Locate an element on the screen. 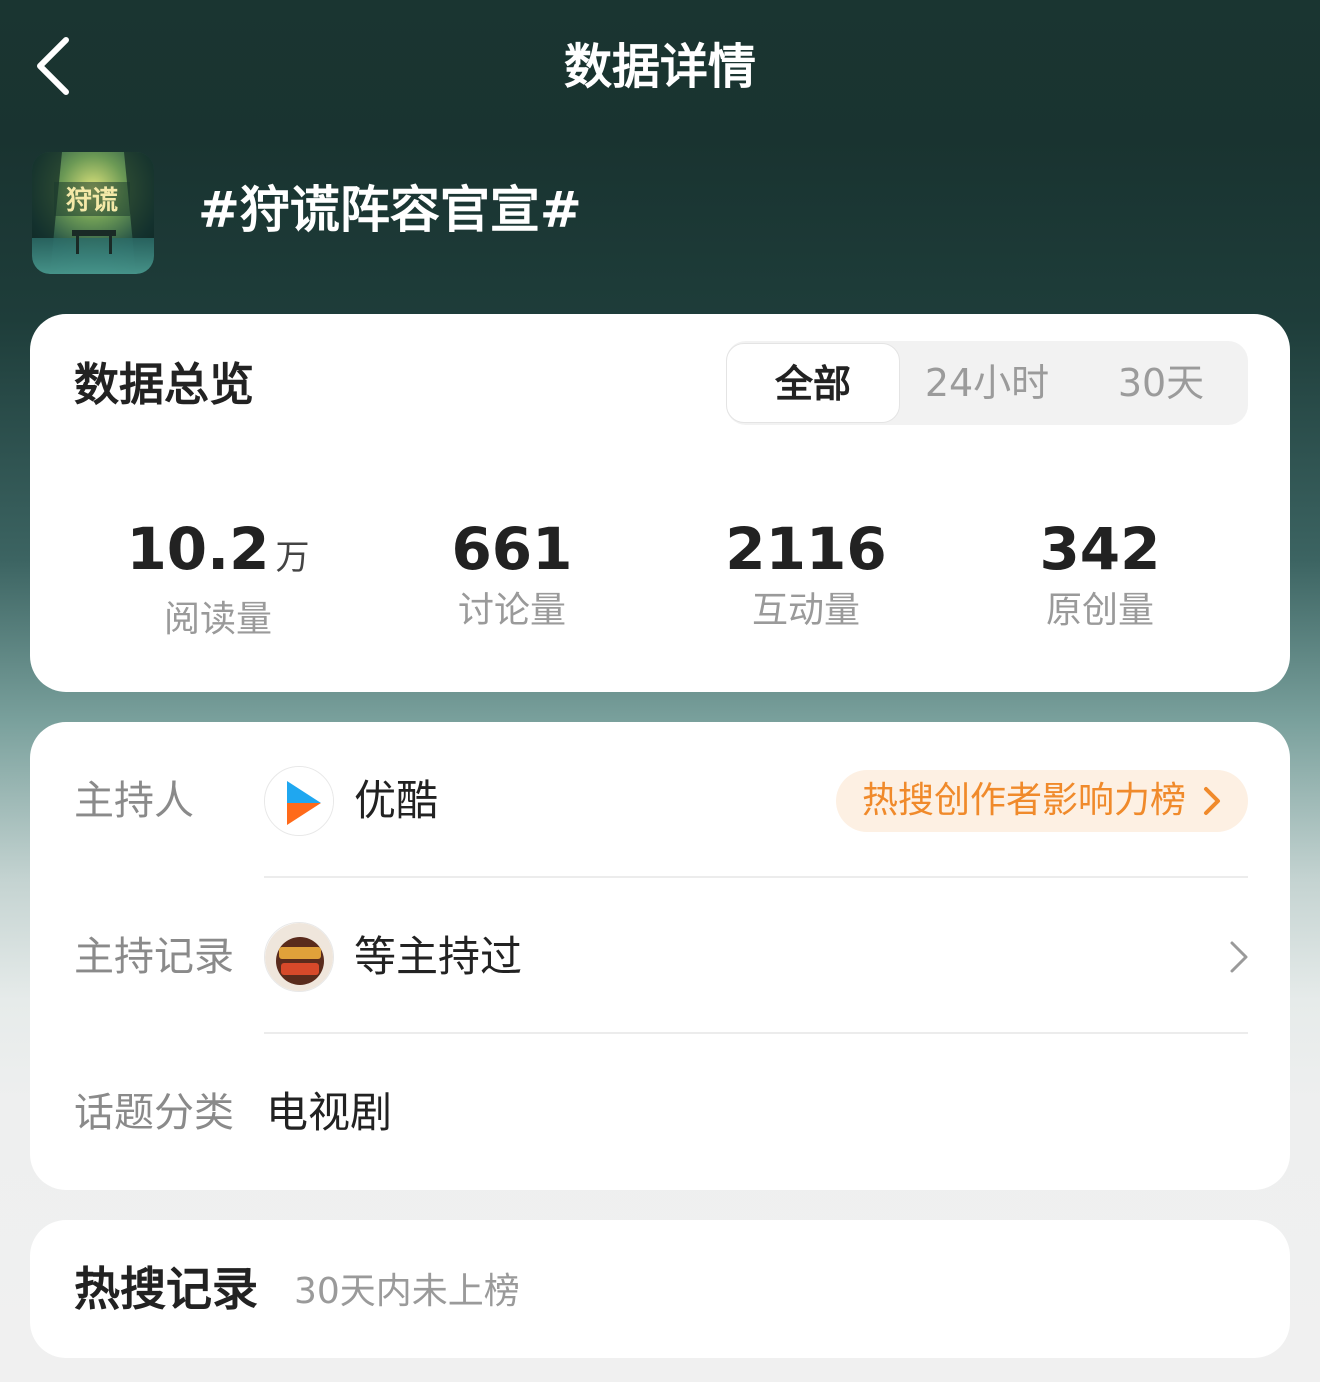 This screenshot has width=1320, height=1382. cover-title-text: 狩谎 is located at coordinates (91, 201).